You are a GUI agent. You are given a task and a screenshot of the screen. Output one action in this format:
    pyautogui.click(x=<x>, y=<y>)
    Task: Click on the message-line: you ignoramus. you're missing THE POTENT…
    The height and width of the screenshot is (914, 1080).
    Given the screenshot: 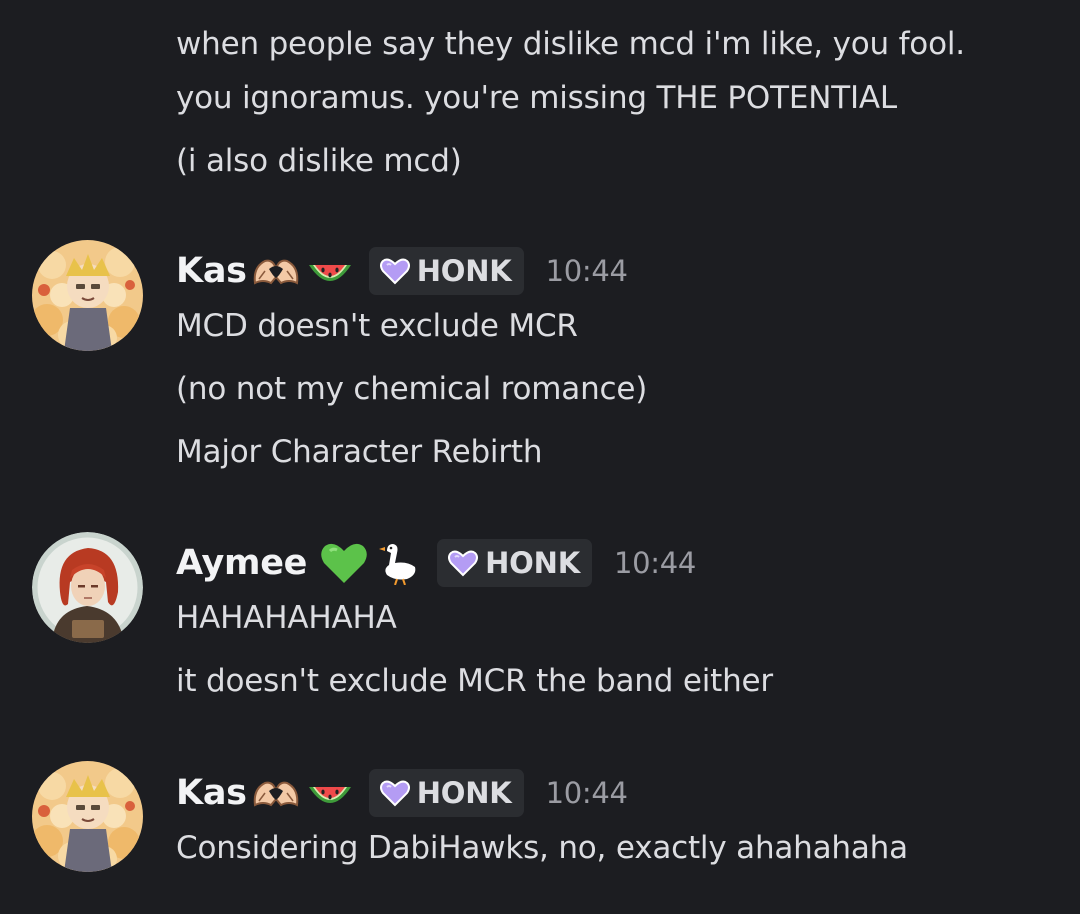 What is the action you would take?
    pyautogui.click(x=536, y=98)
    